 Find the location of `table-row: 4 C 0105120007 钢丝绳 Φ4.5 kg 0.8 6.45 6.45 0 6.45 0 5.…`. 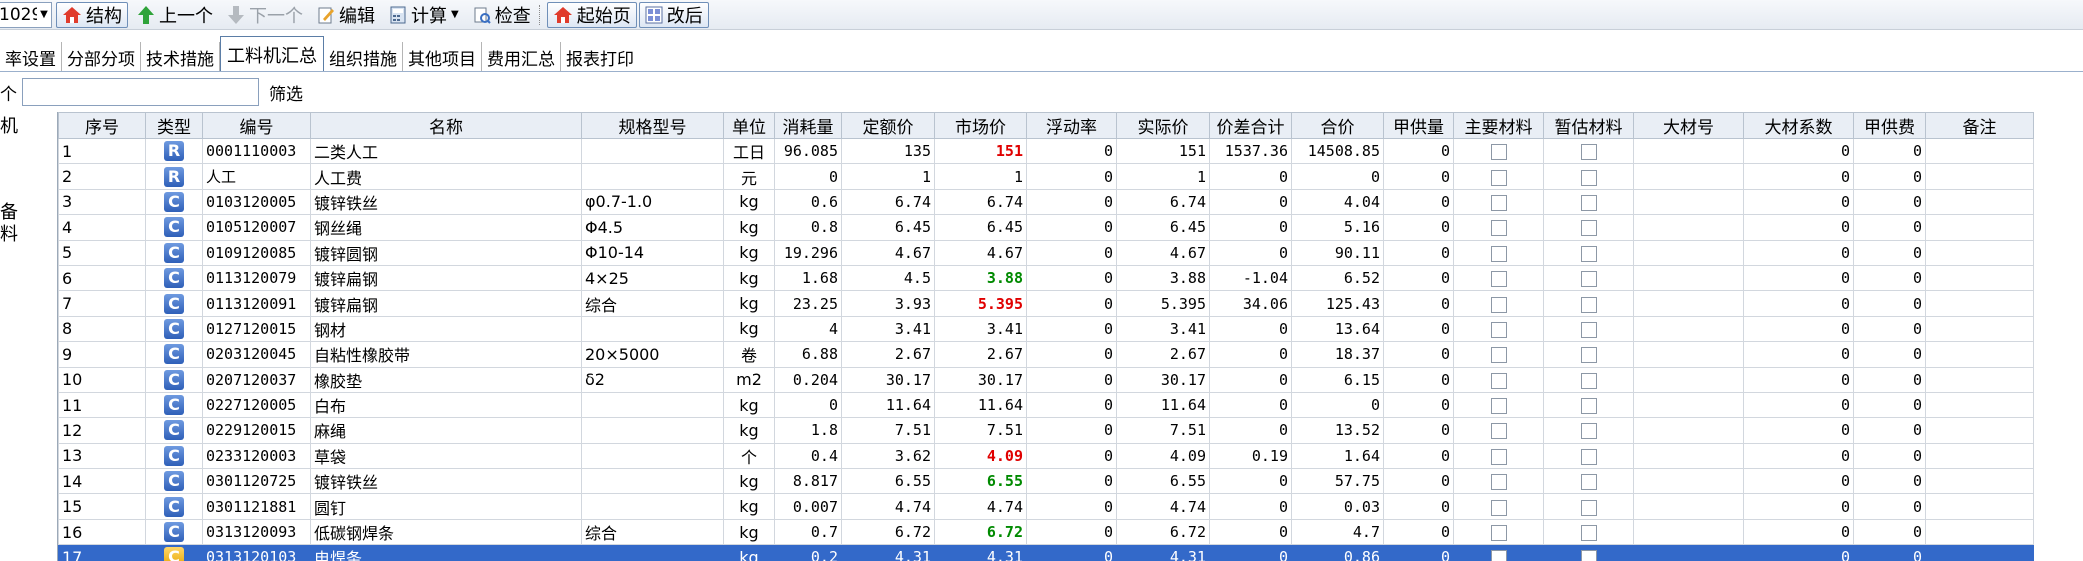

table-row: 4 C 0105120007 钢丝绳 Φ4.5 kg 0.8 6.45 6.45 0 6.45 0 5.… is located at coordinates (1046, 227).